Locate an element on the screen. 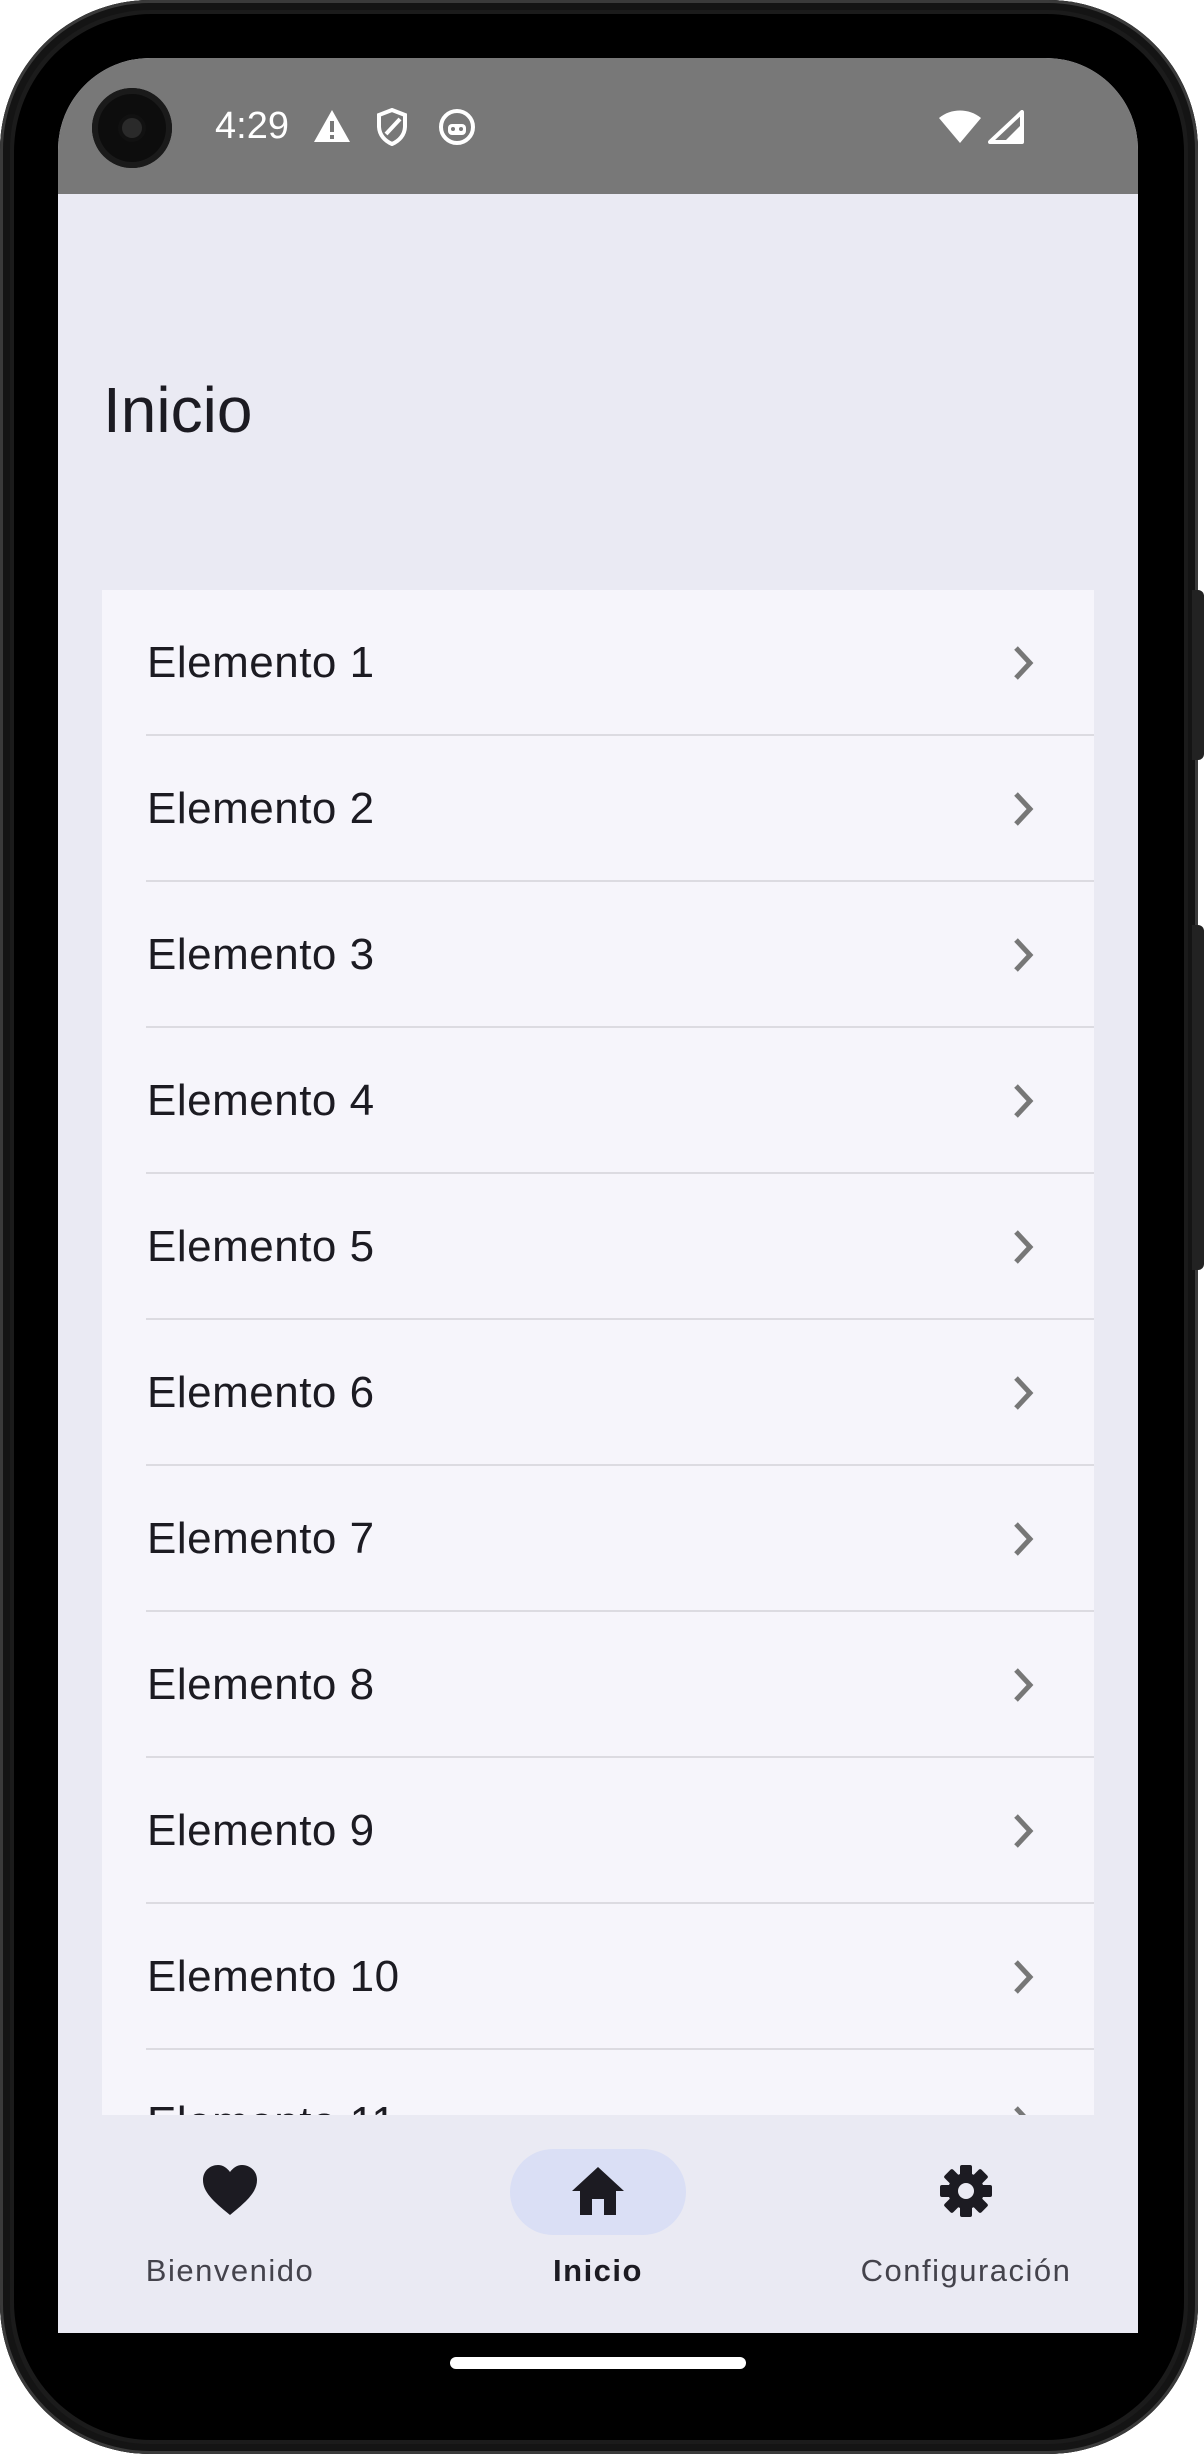 The width and height of the screenshot is (1204, 2456). volume-button is located at coordinates (1198, 1097).